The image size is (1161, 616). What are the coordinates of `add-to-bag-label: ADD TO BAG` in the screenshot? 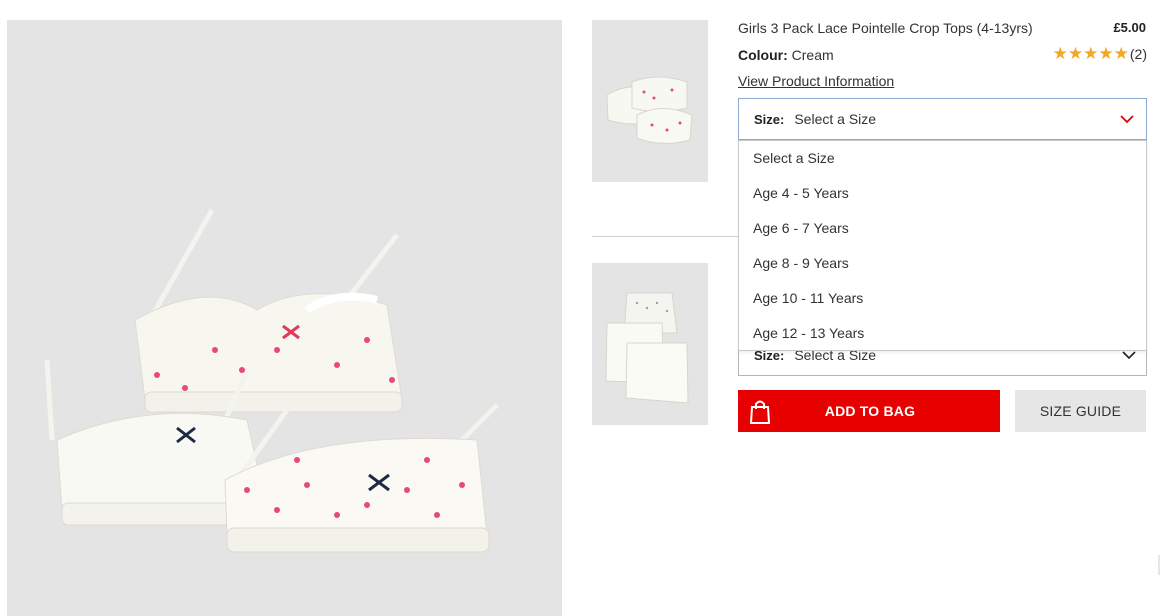 It's located at (870, 411).